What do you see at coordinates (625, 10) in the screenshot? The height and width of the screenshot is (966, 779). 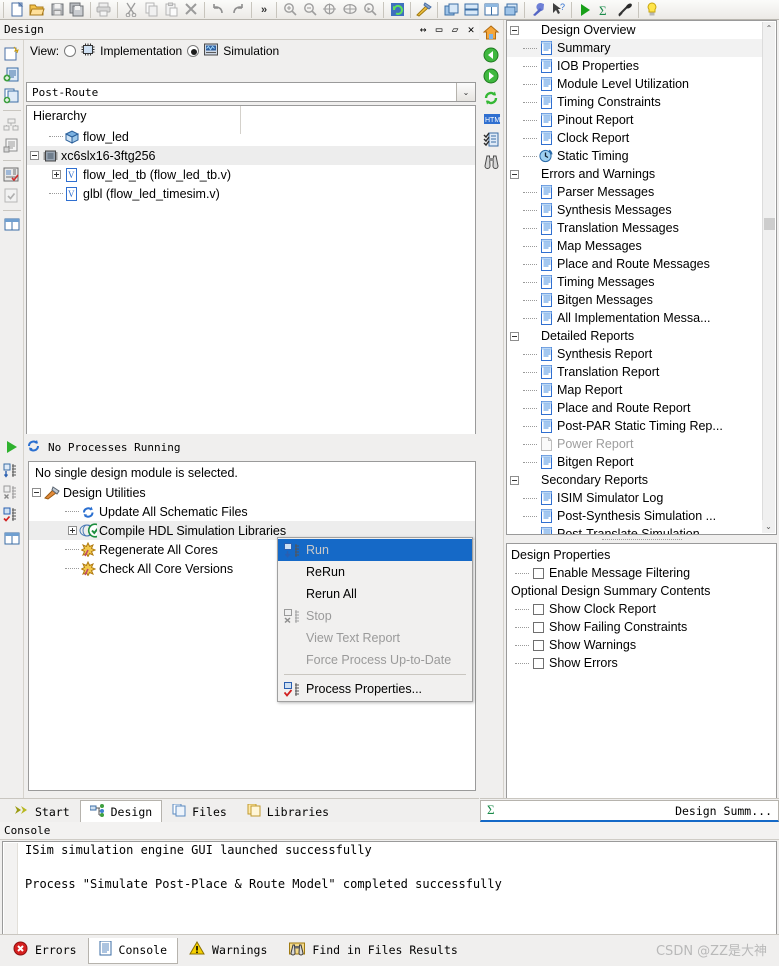 I see `spyglass-icon` at bounding box center [625, 10].